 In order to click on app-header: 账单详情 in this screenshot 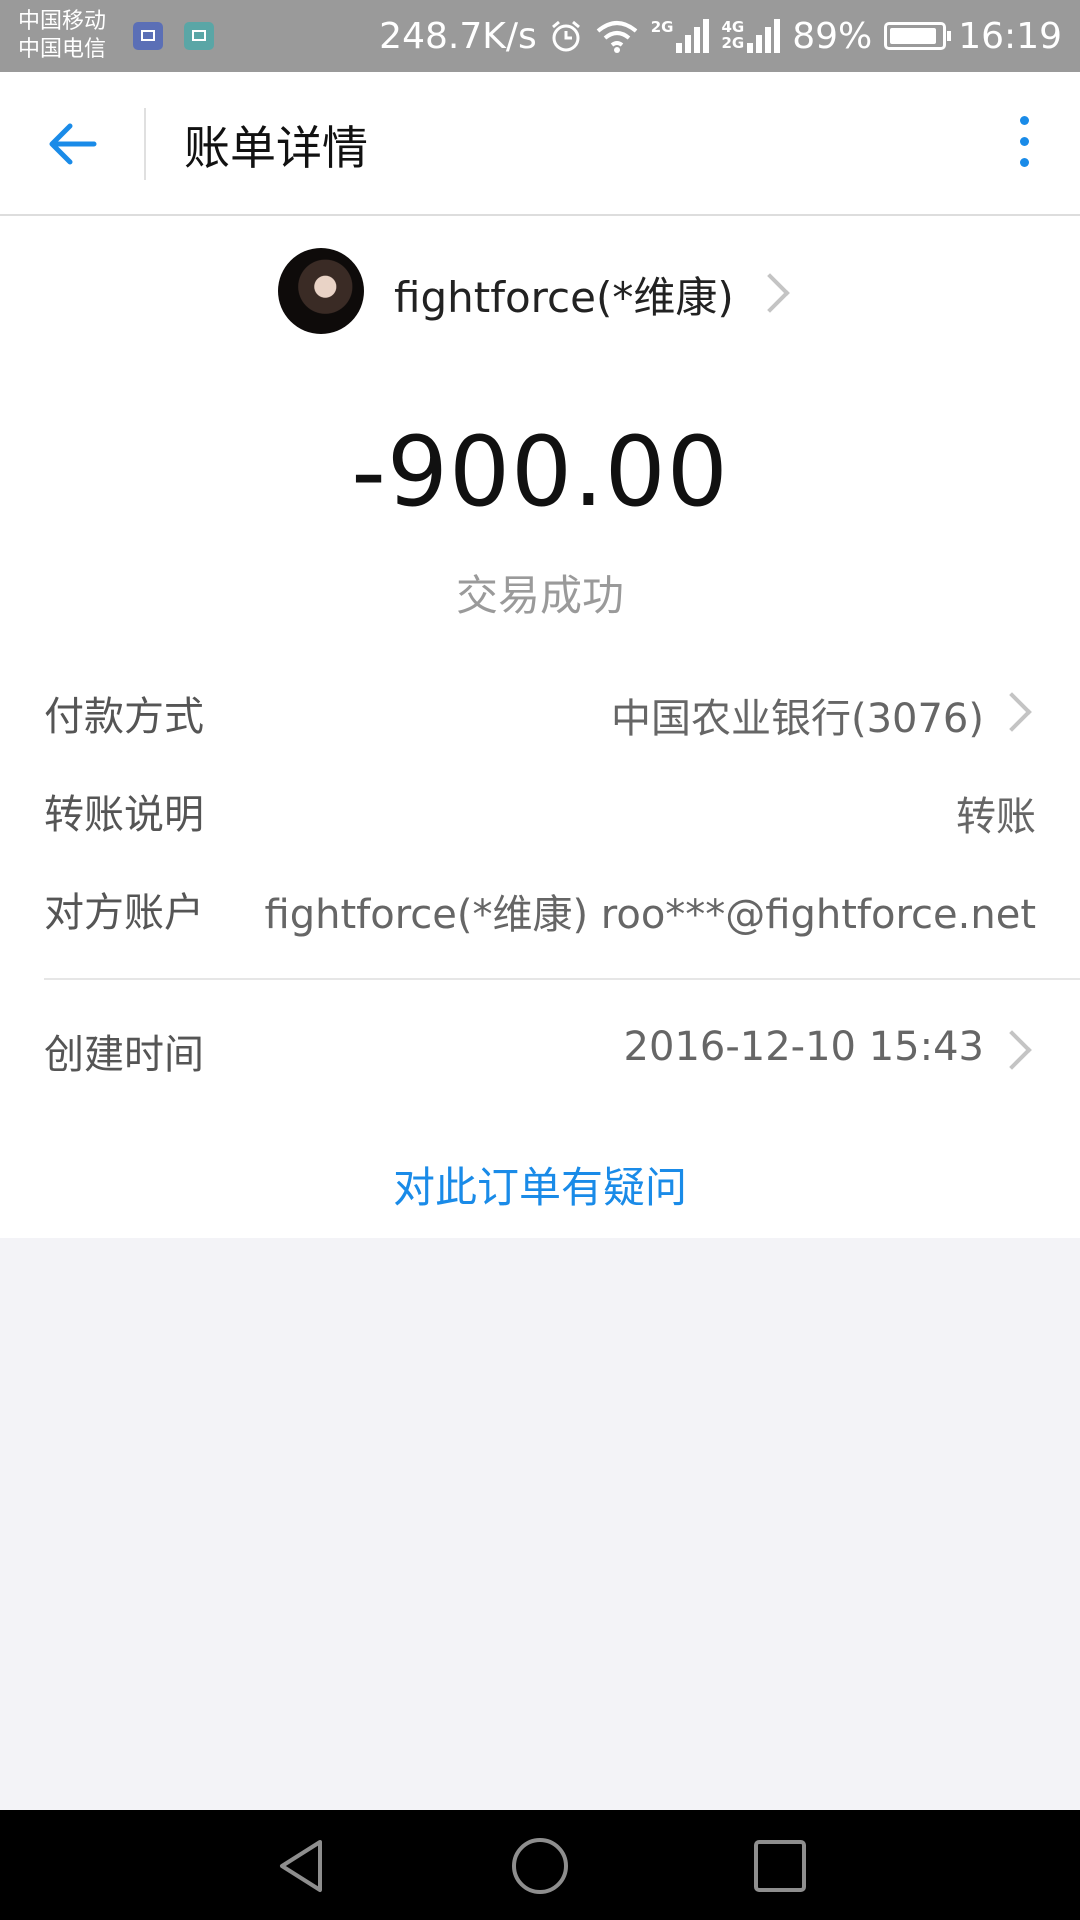, I will do `click(540, 144)`.